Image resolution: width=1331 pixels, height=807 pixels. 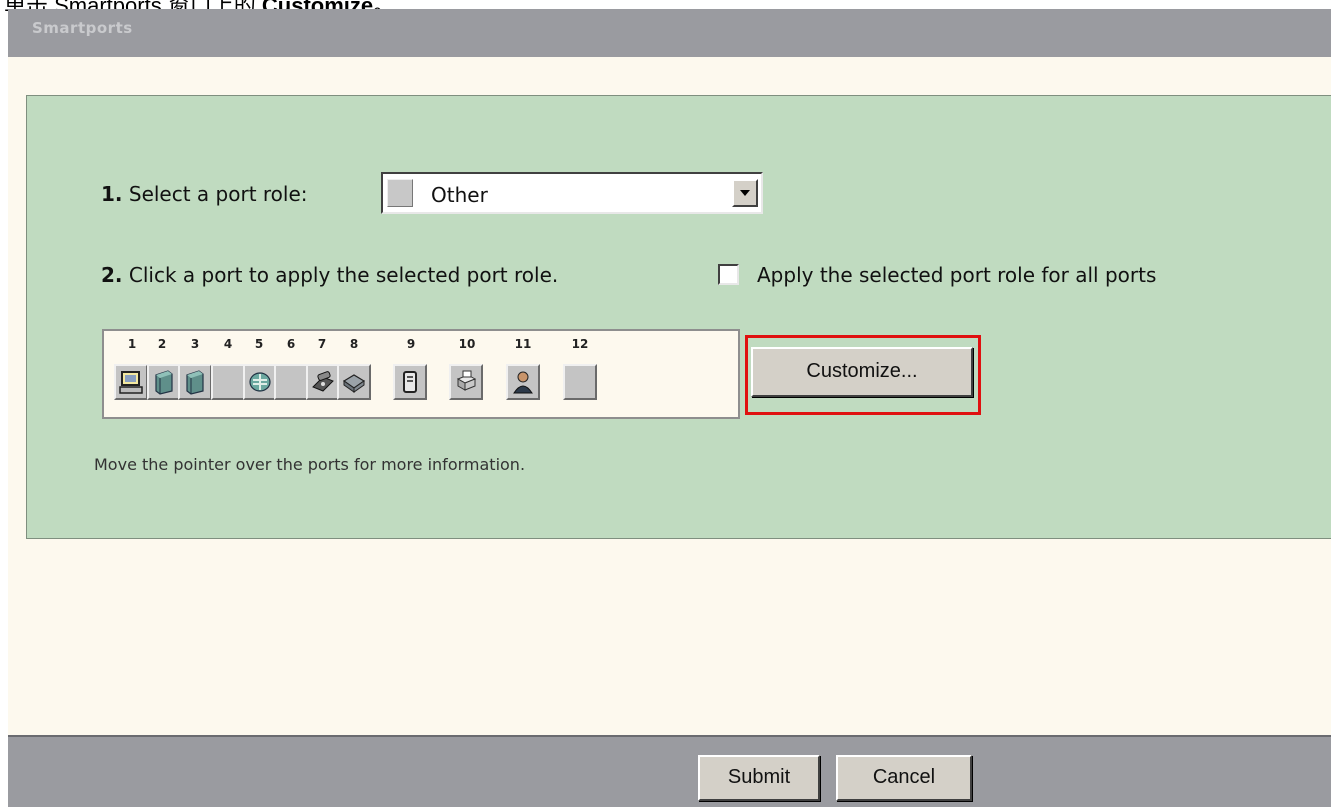 What do you see at coordinates (291, 344) in the screenshot?
I see `port-number: 6` at bounding box center [291, 344].